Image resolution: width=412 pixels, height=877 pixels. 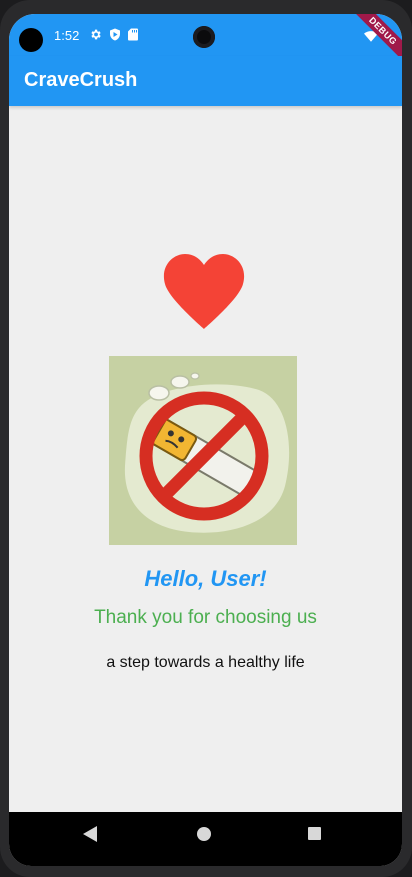 I want to click on navigation-bar, so click(x=205, y=839).